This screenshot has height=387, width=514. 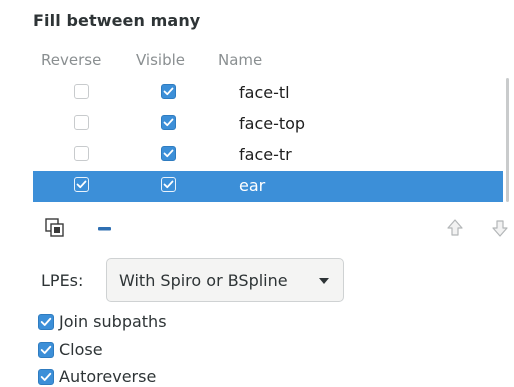 I want to click on join-subpaths-checkbox: Join subpaths, so click(x=188, y=322).